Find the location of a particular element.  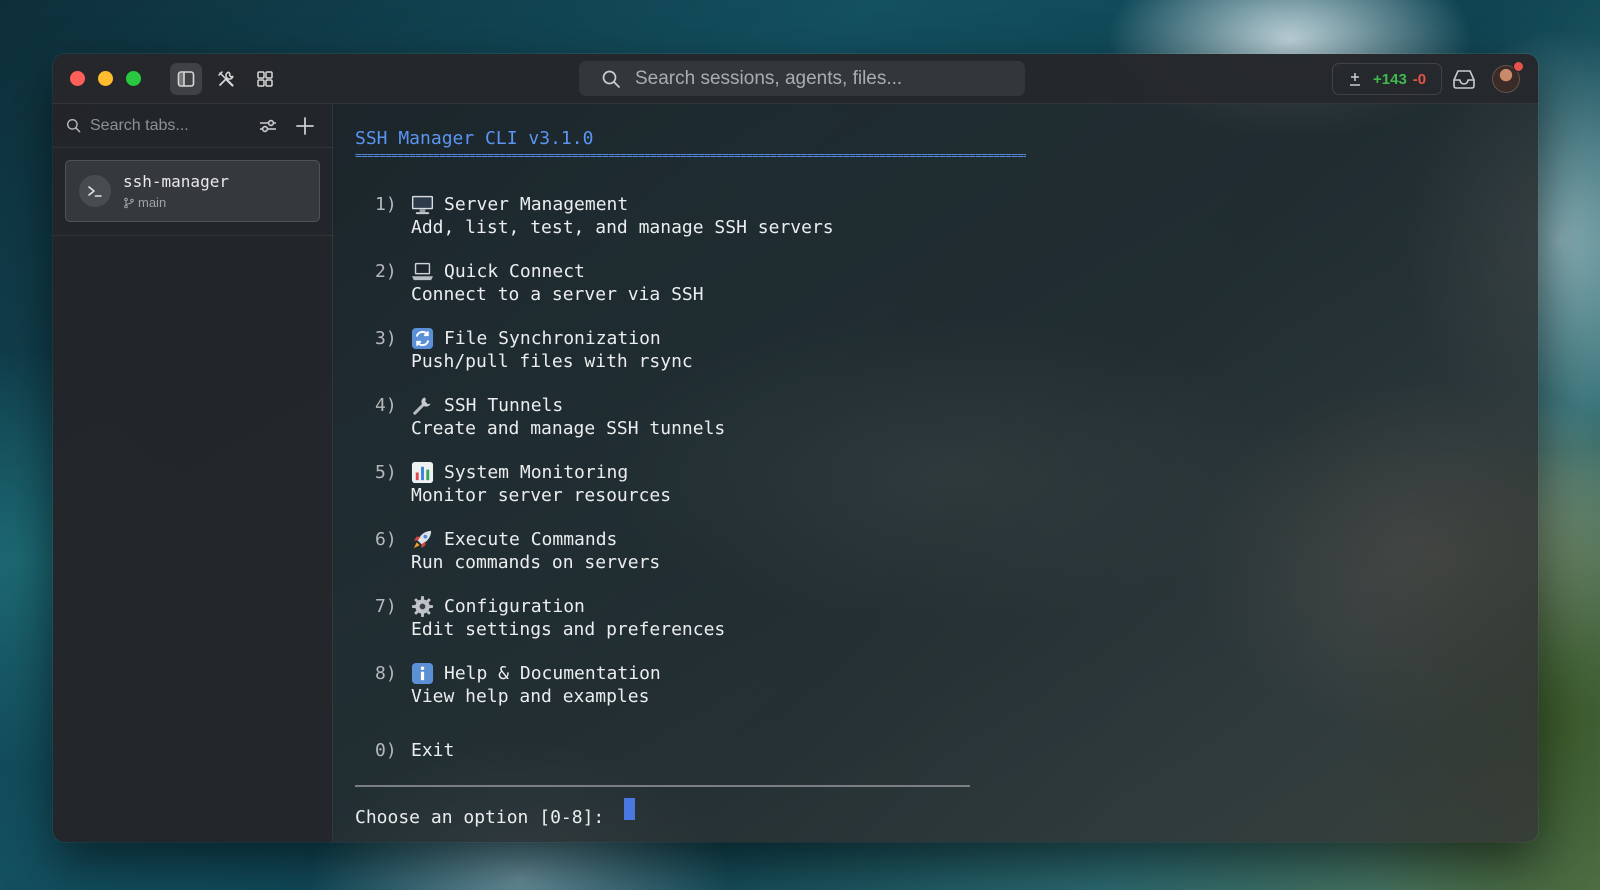

diff-additions: +143 is located at coordinates (1390, 79).